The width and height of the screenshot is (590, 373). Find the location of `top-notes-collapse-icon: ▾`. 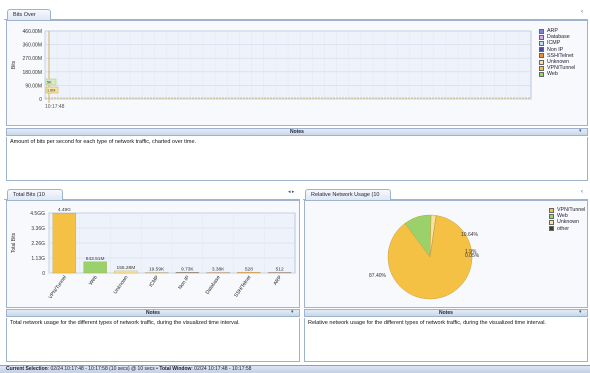

top-notes-collapse-icon: ▾ is located at coordinates (580, 131).